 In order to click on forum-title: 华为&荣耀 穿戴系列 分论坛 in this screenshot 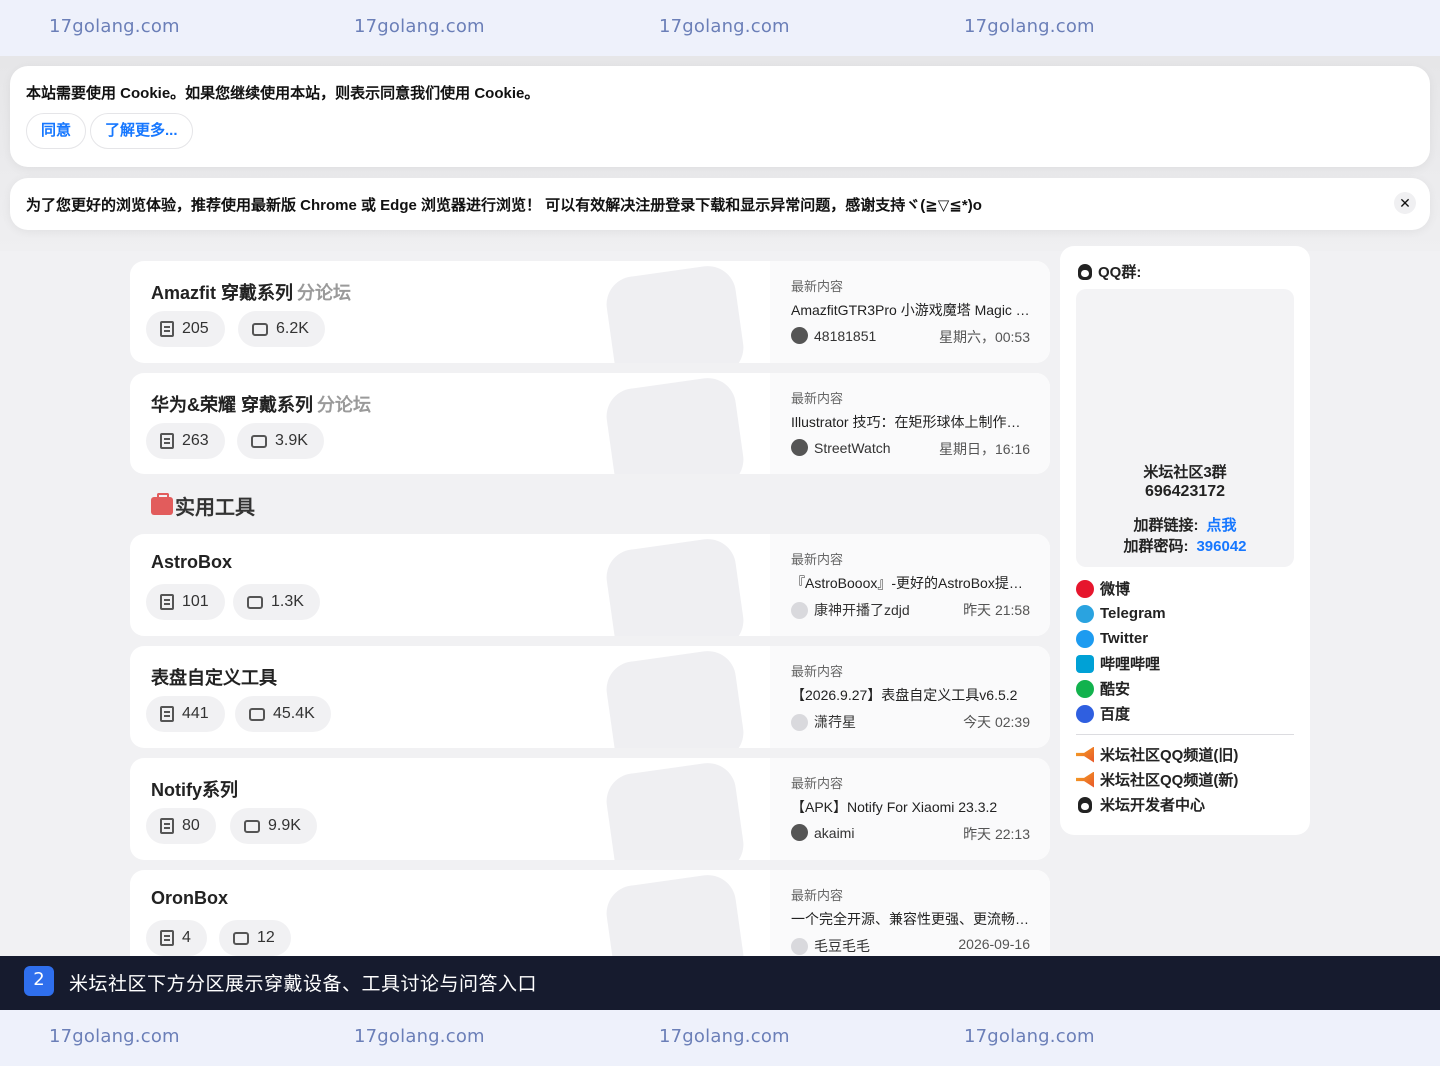, I will do `click(261, 404)`.